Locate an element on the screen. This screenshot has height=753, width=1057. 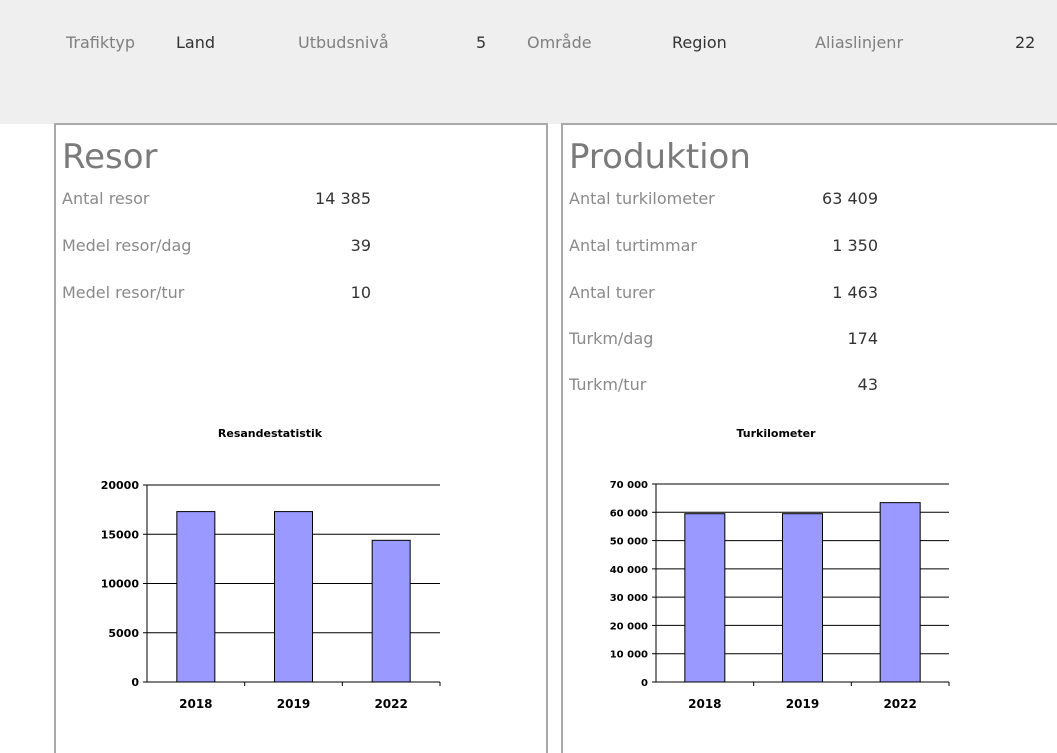
stat-label-medel-resor-dag: Medel resor/dag is located at coordinates (127, 245).